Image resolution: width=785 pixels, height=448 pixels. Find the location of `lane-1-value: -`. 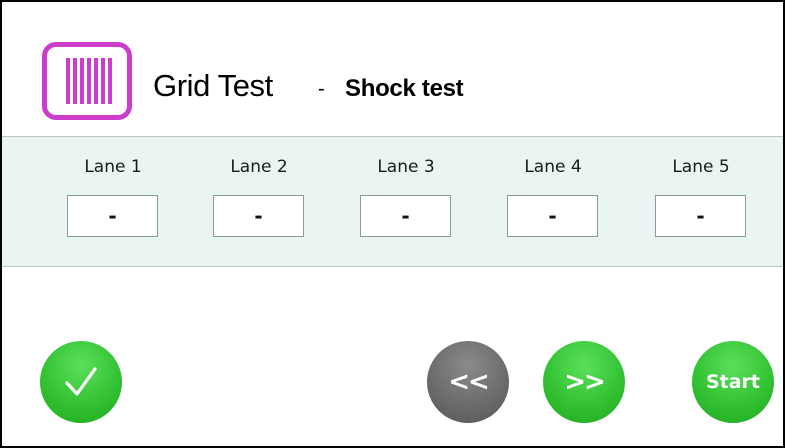

lane-1-value: - is located at coordinates (112, 216).